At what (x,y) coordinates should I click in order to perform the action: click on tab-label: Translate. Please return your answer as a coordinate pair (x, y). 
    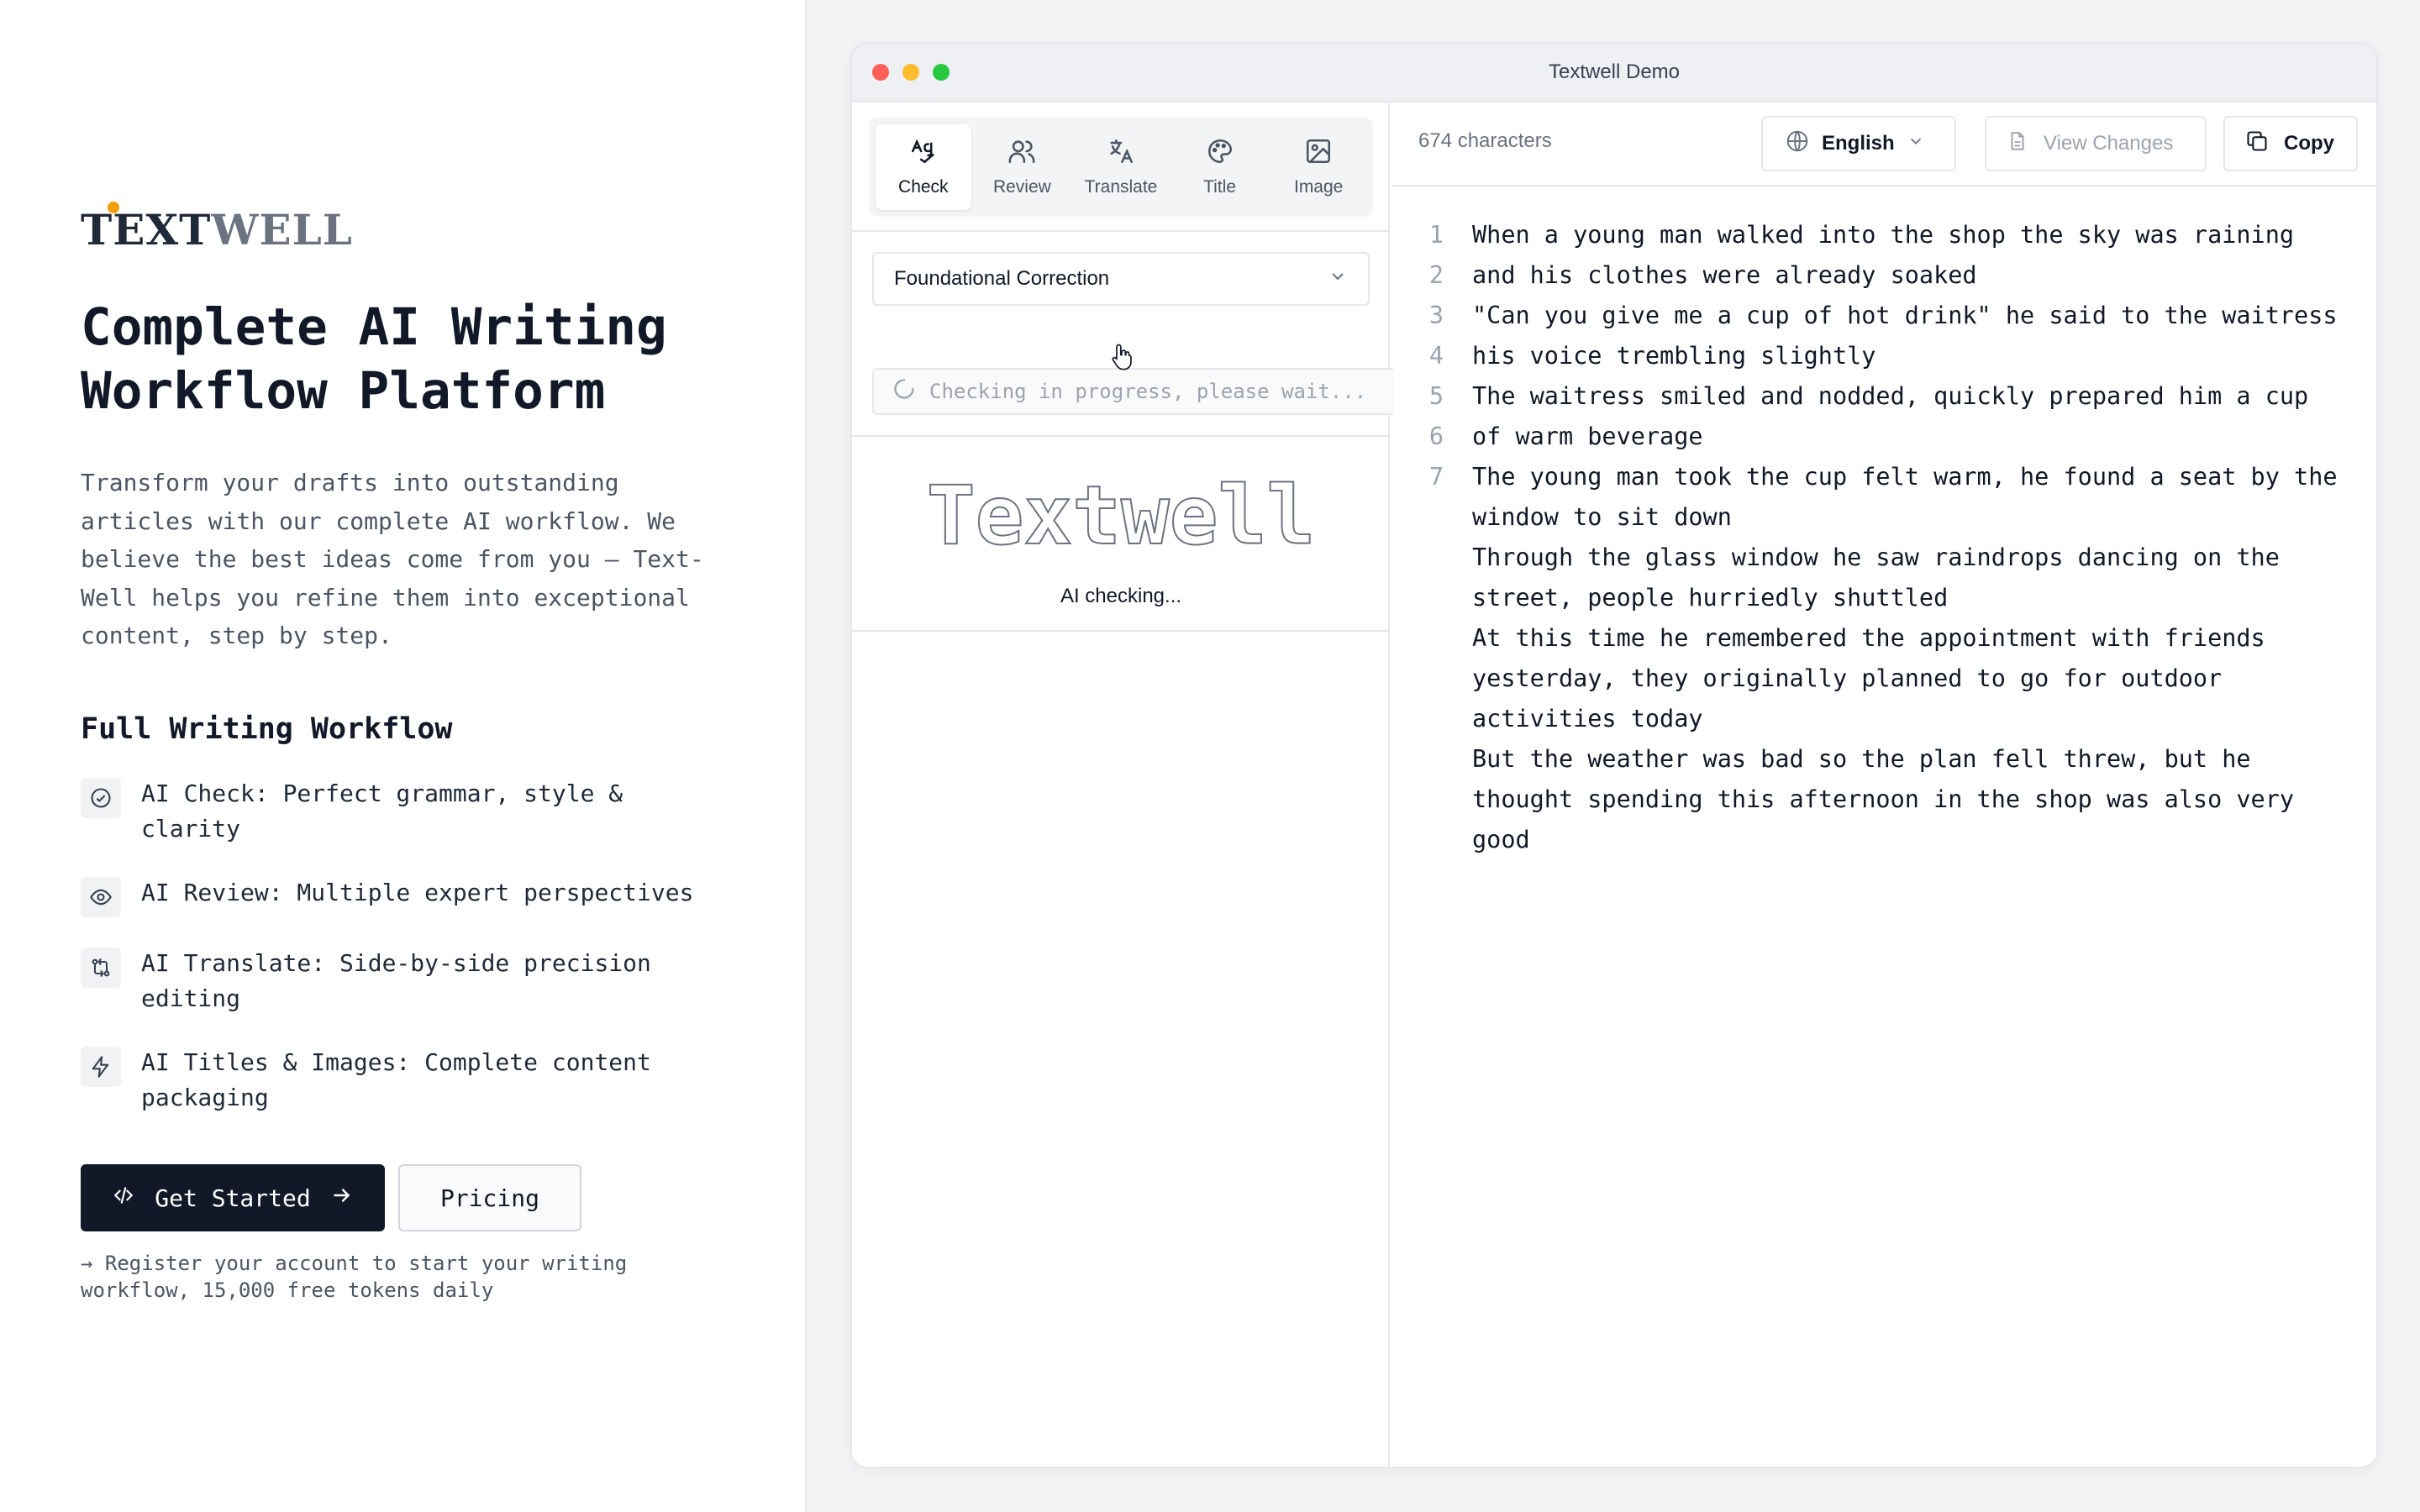
    Looking at the image, I should click on (1121, 187).